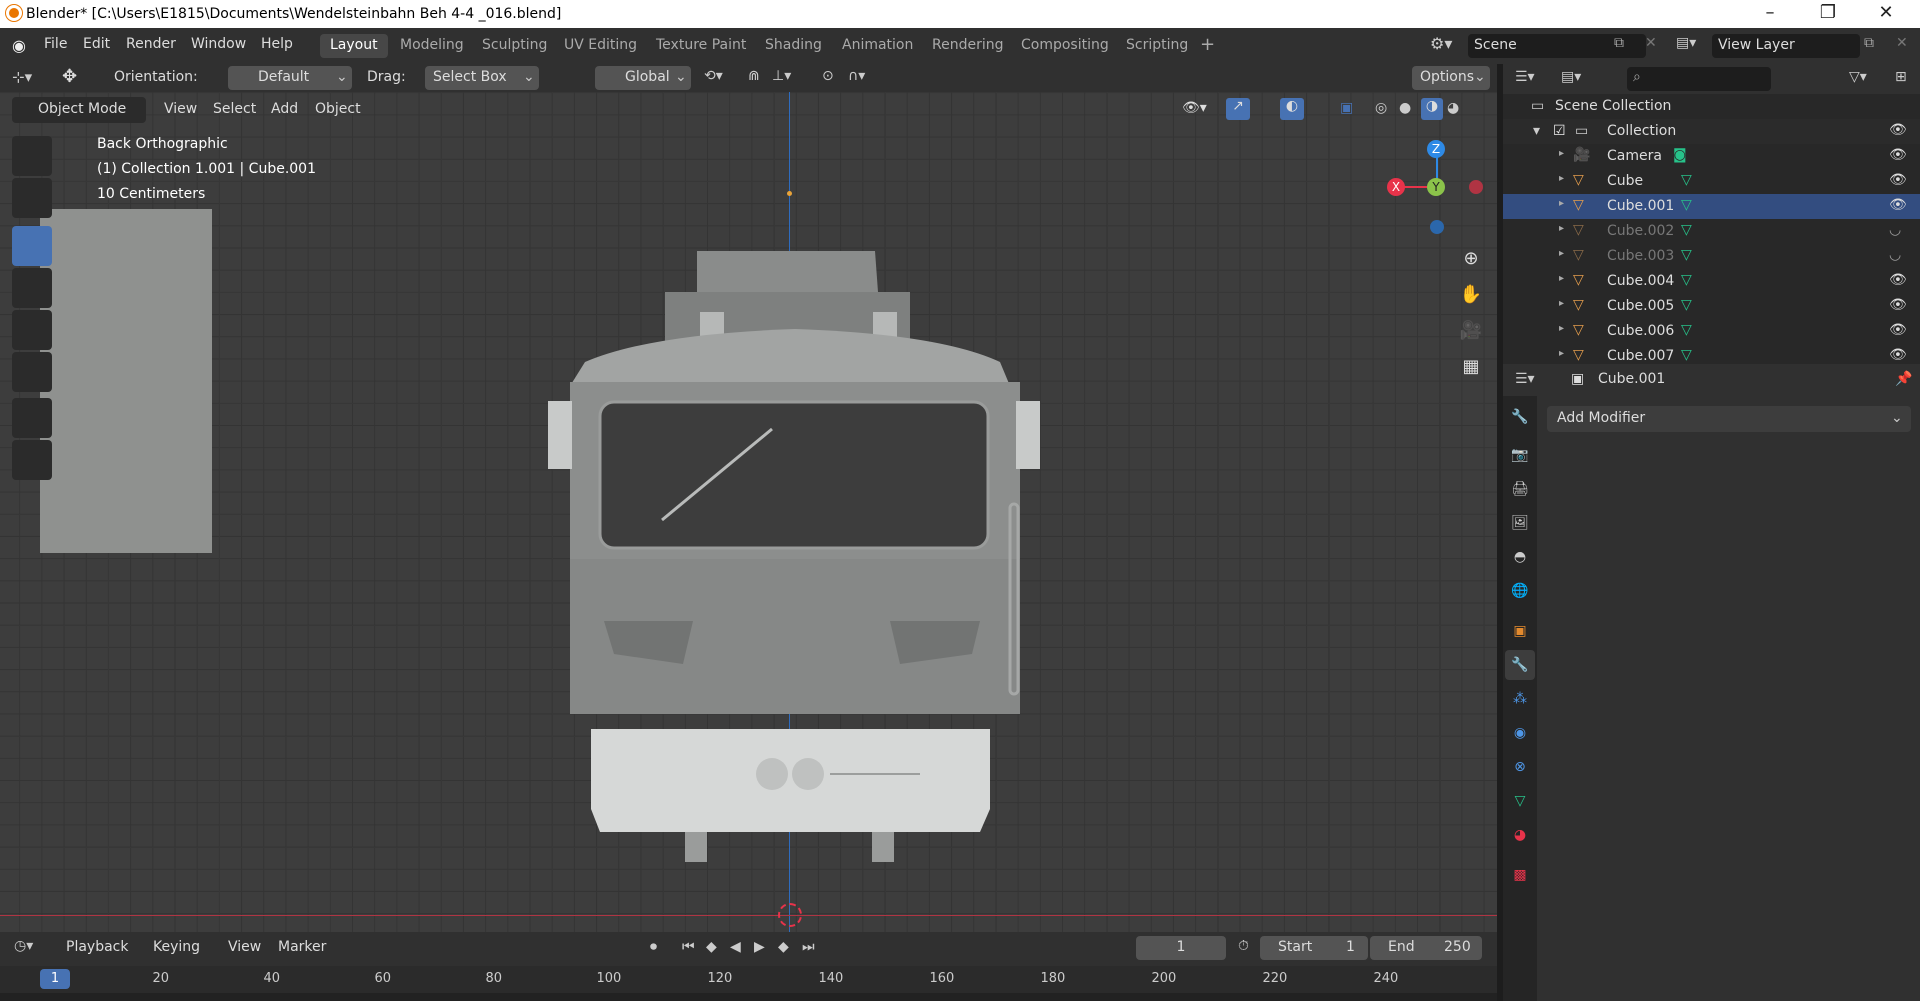 The height and width of the screenshot is (1001, 1920). What do you see at coordinates (482, 78) in the screenshot?
I see `drag-dropdown: Select Box ⌄` at bounding box center [482, 78].